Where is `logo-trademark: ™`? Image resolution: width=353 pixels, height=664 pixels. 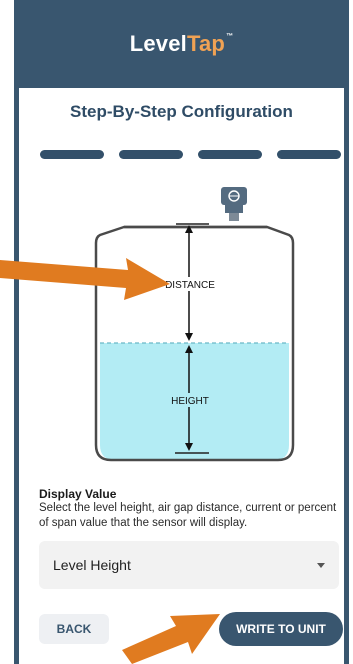
logo-trademark: ™ is located at coordinates (230, 36).